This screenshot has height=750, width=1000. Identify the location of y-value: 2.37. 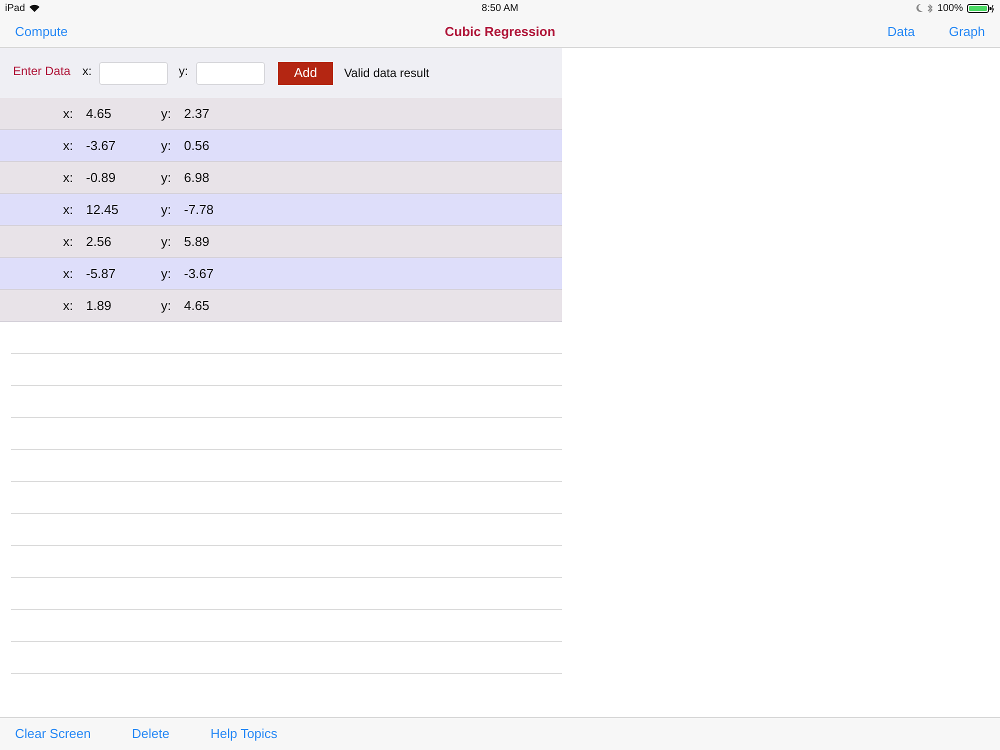
(197, 113).